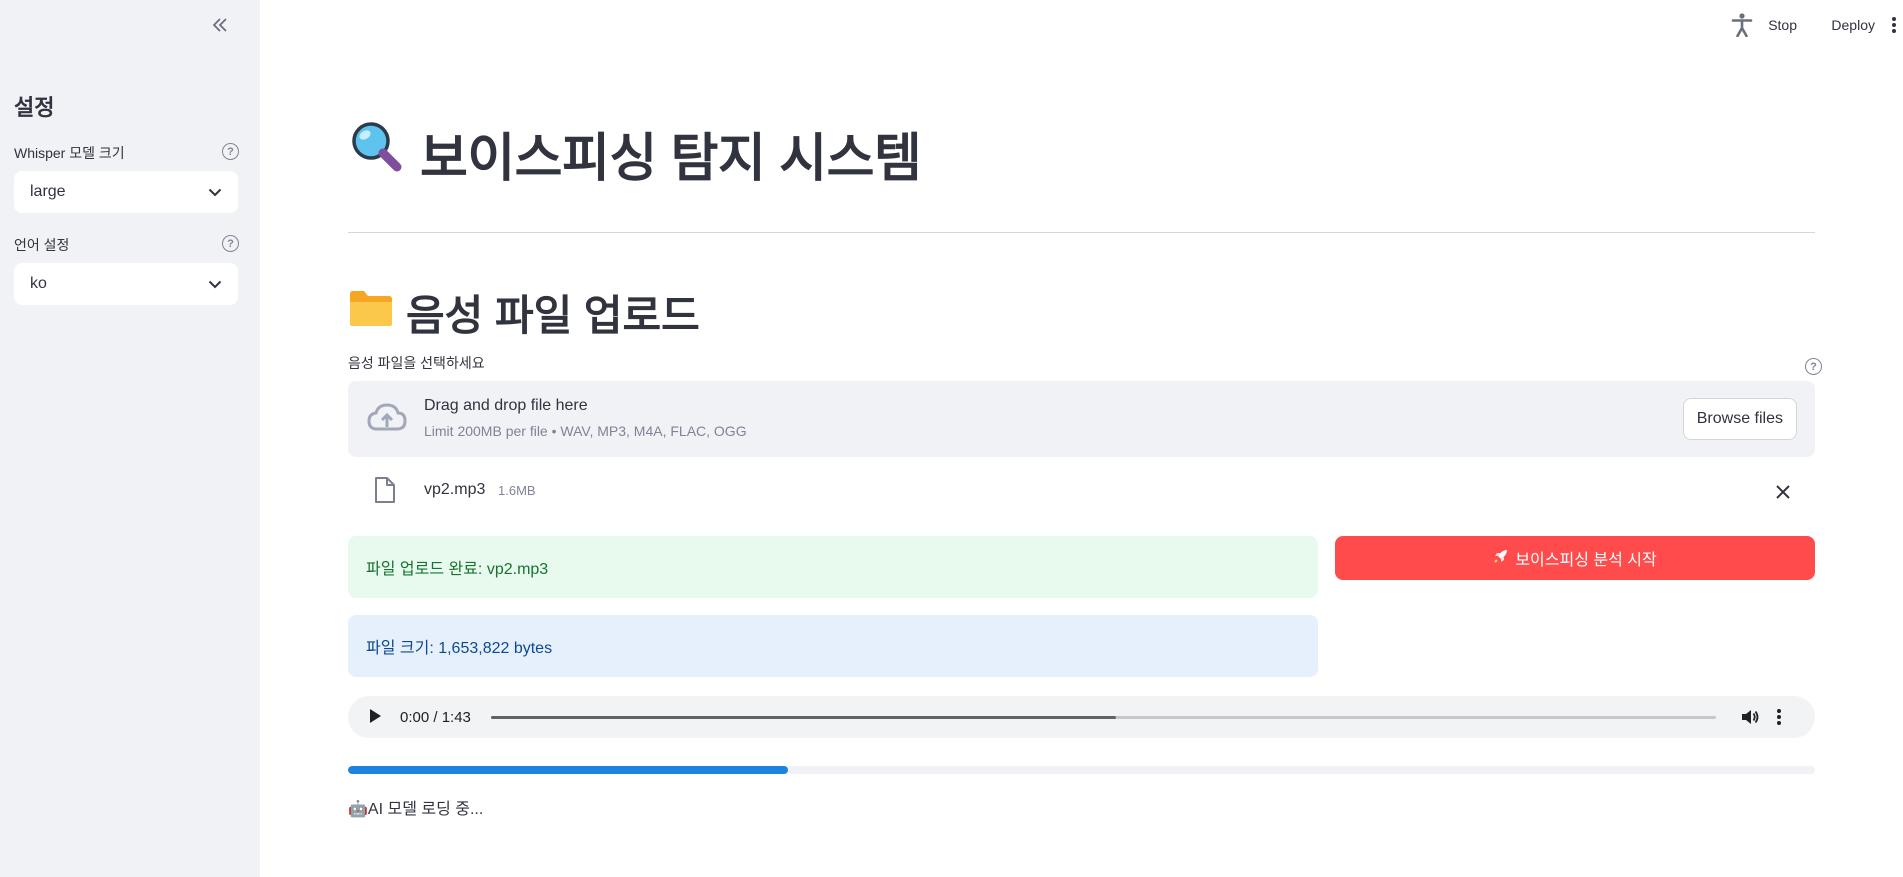  What do you see at coordinates (1081, 492) in the screenshot?
I see `uploaded-file-row: vp2.mp3 1.6MB` at bounding box center [1081, 492].